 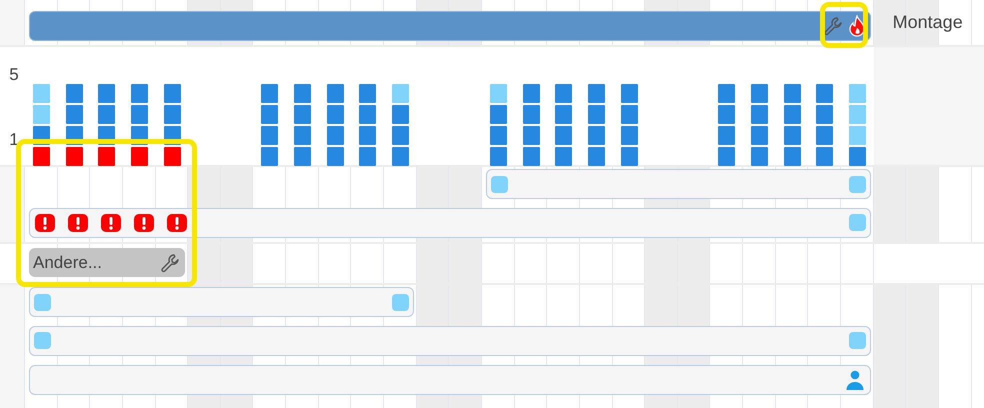 What do you see at coordinates (855, 380) in the screenshot?
I see `person-icon` at bounding box center [855, 380].